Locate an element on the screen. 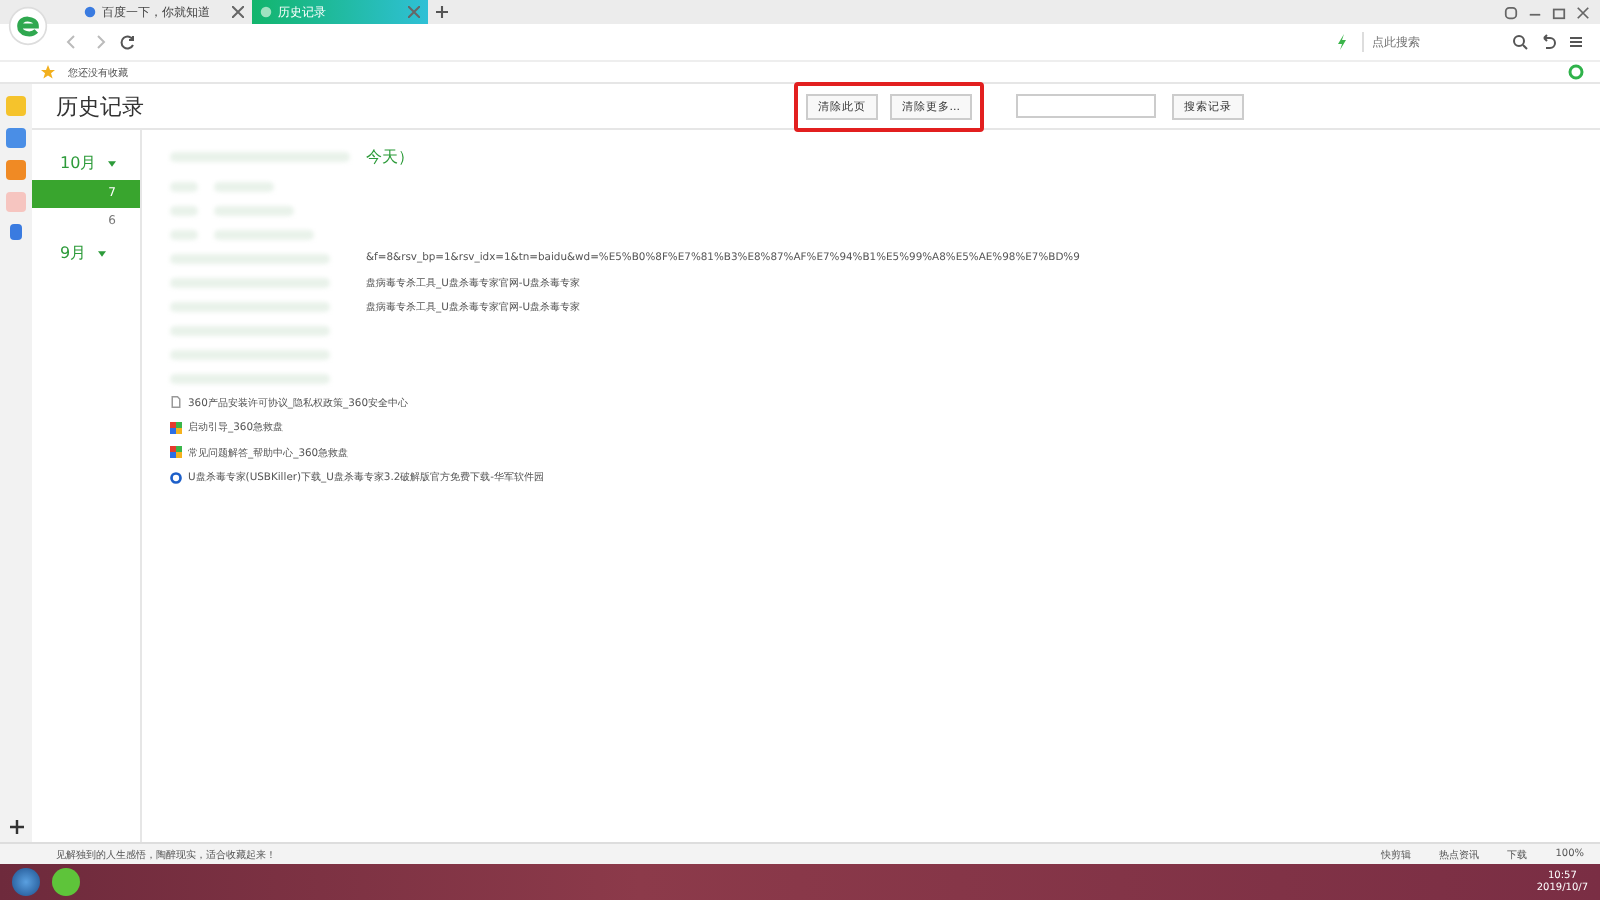  add-icon is located at coordinates (16, 827).